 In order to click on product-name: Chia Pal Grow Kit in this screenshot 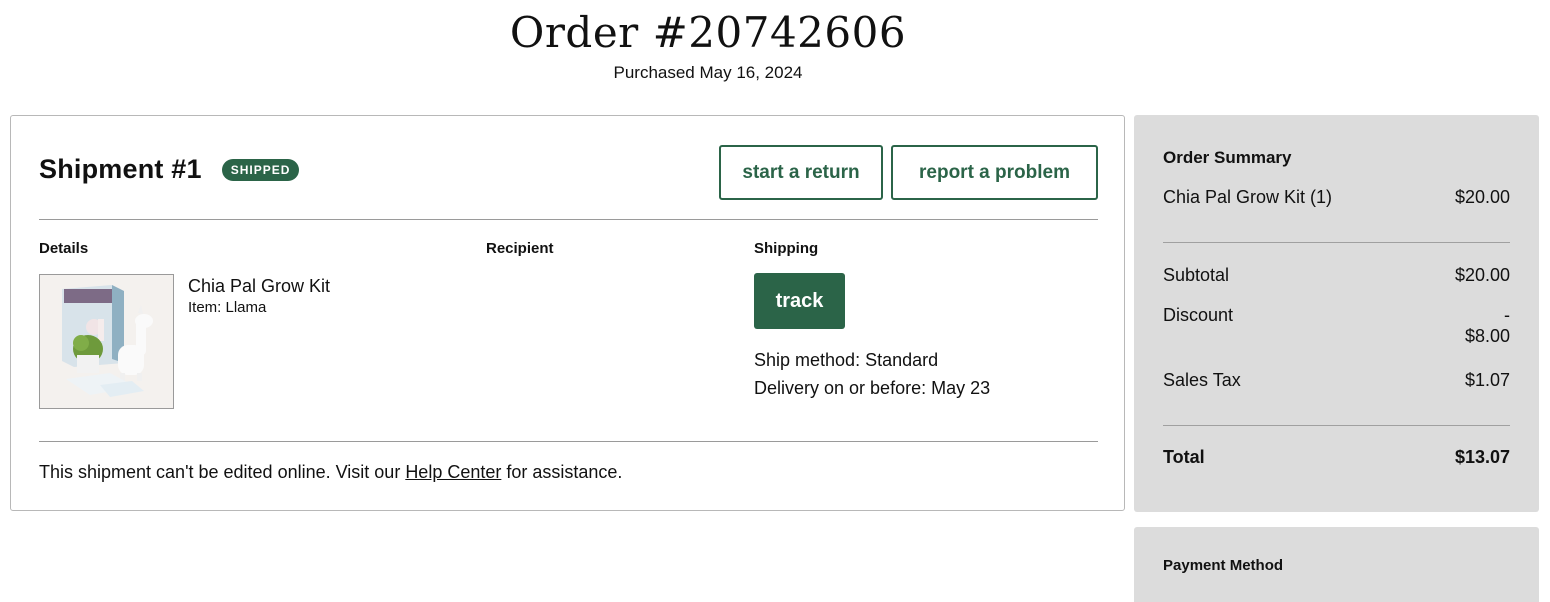, I will do `click(259, 286)`.